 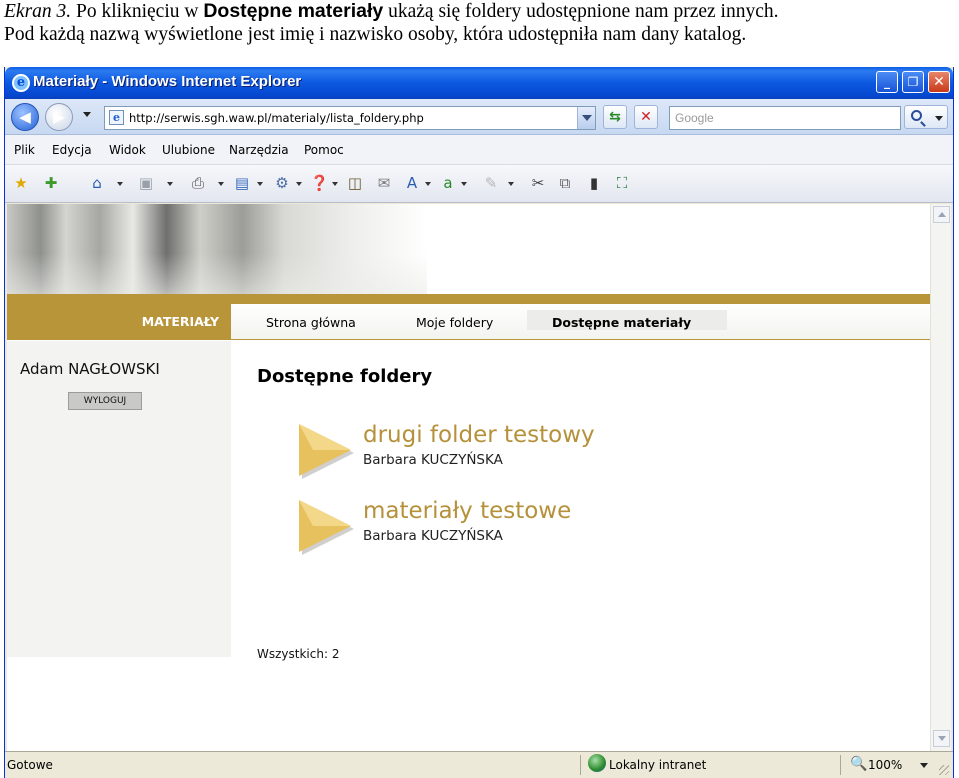 I want to click on search-input: Google, so click(x=785, y=118).